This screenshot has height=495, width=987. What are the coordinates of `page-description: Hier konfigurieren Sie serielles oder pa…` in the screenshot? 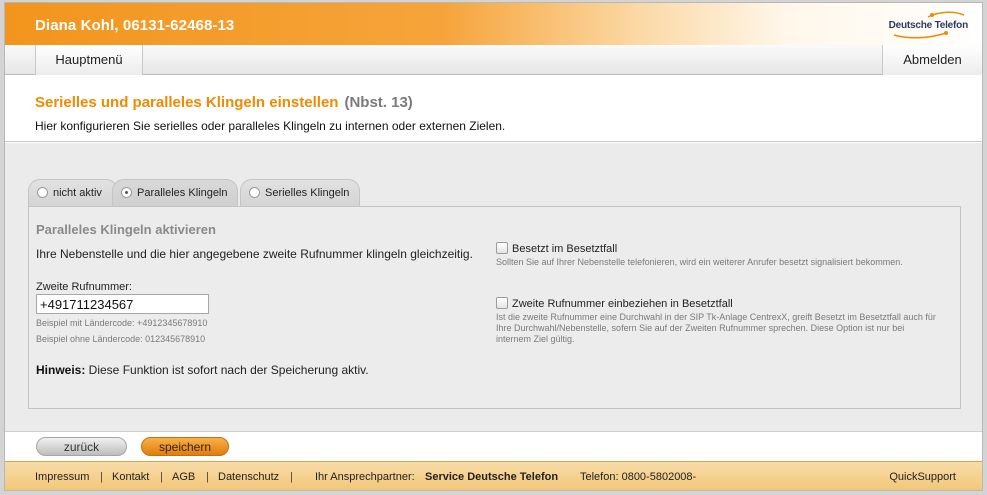 It's located at (270, 126).